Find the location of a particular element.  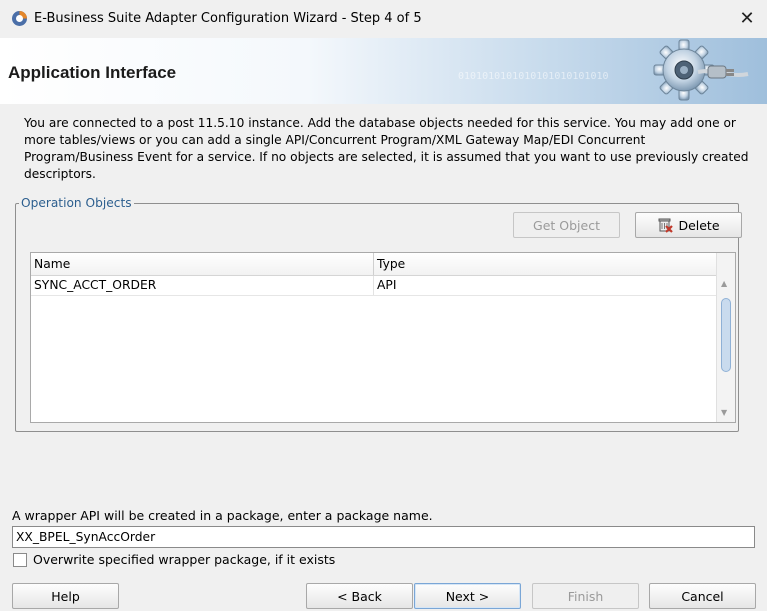

close-icon: ✕ is located at coordinates (747, 18).